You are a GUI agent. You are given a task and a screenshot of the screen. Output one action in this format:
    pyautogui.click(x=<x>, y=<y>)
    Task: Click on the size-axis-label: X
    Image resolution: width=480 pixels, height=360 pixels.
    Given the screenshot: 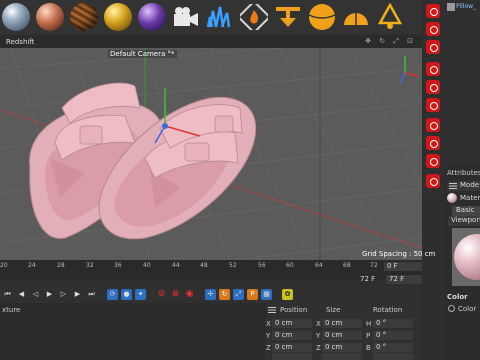 What is the action you would take?
    pyautogui.click(x=318, y=324)
    